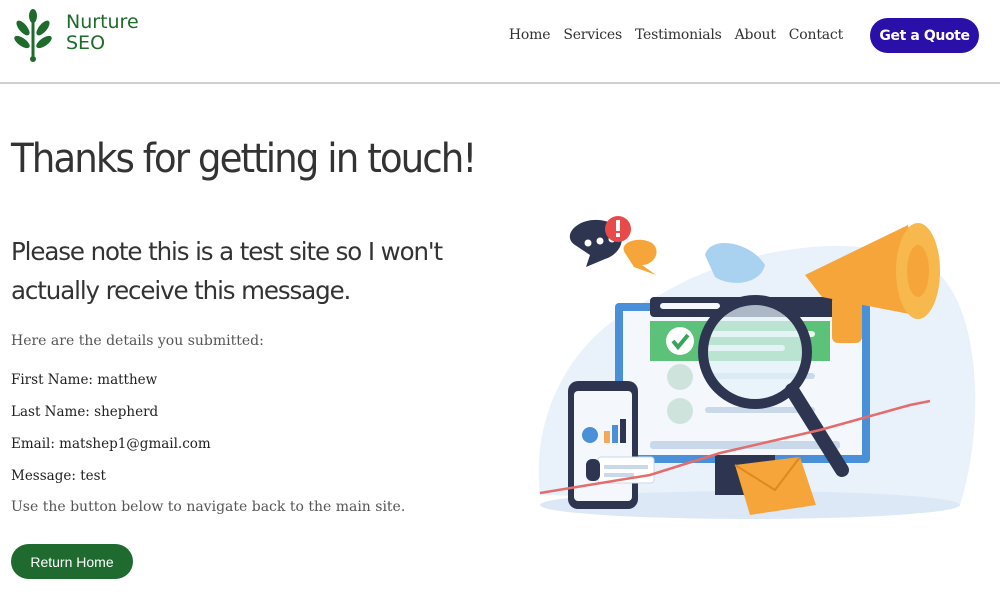 The height and width of the screenshot is (594, 1000). Describe the element at coordinates (924, 35) in the screenshot. I see `get-a-quote-button: Get a Quote` at that location.